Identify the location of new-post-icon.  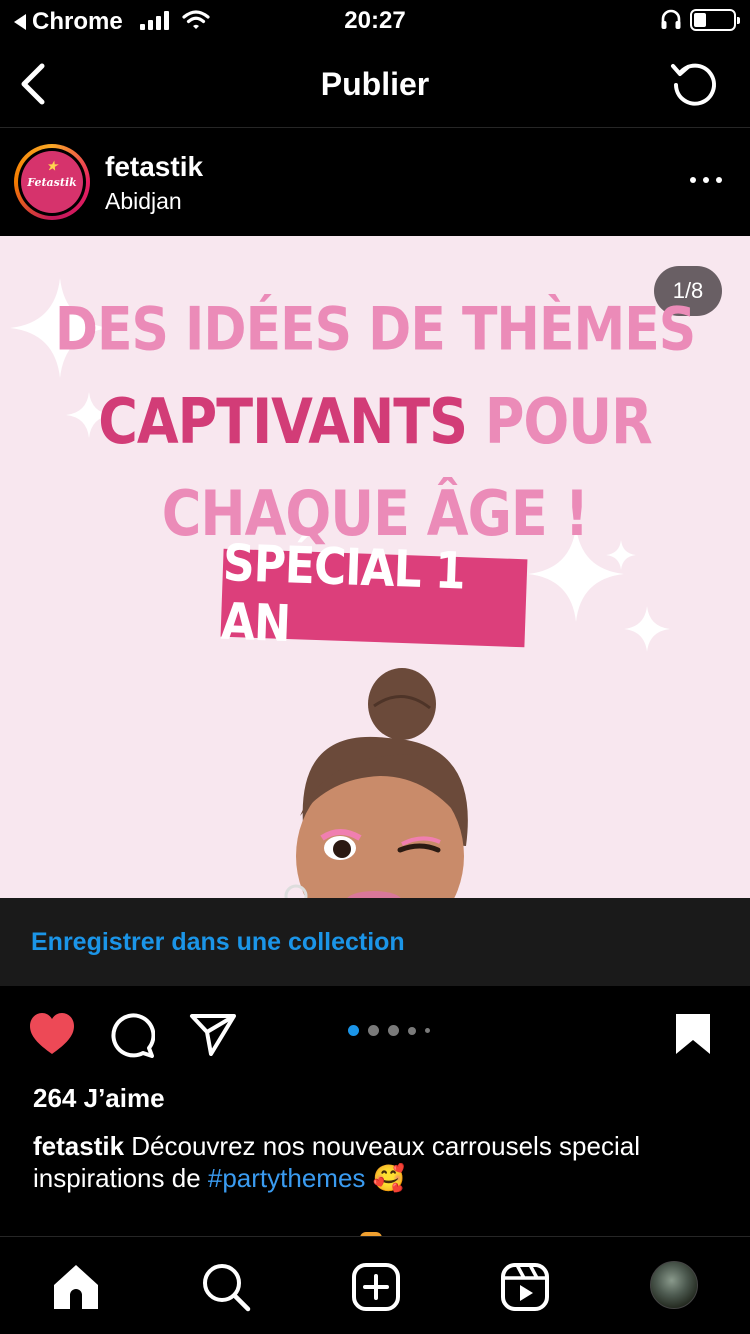
(376, 1287).